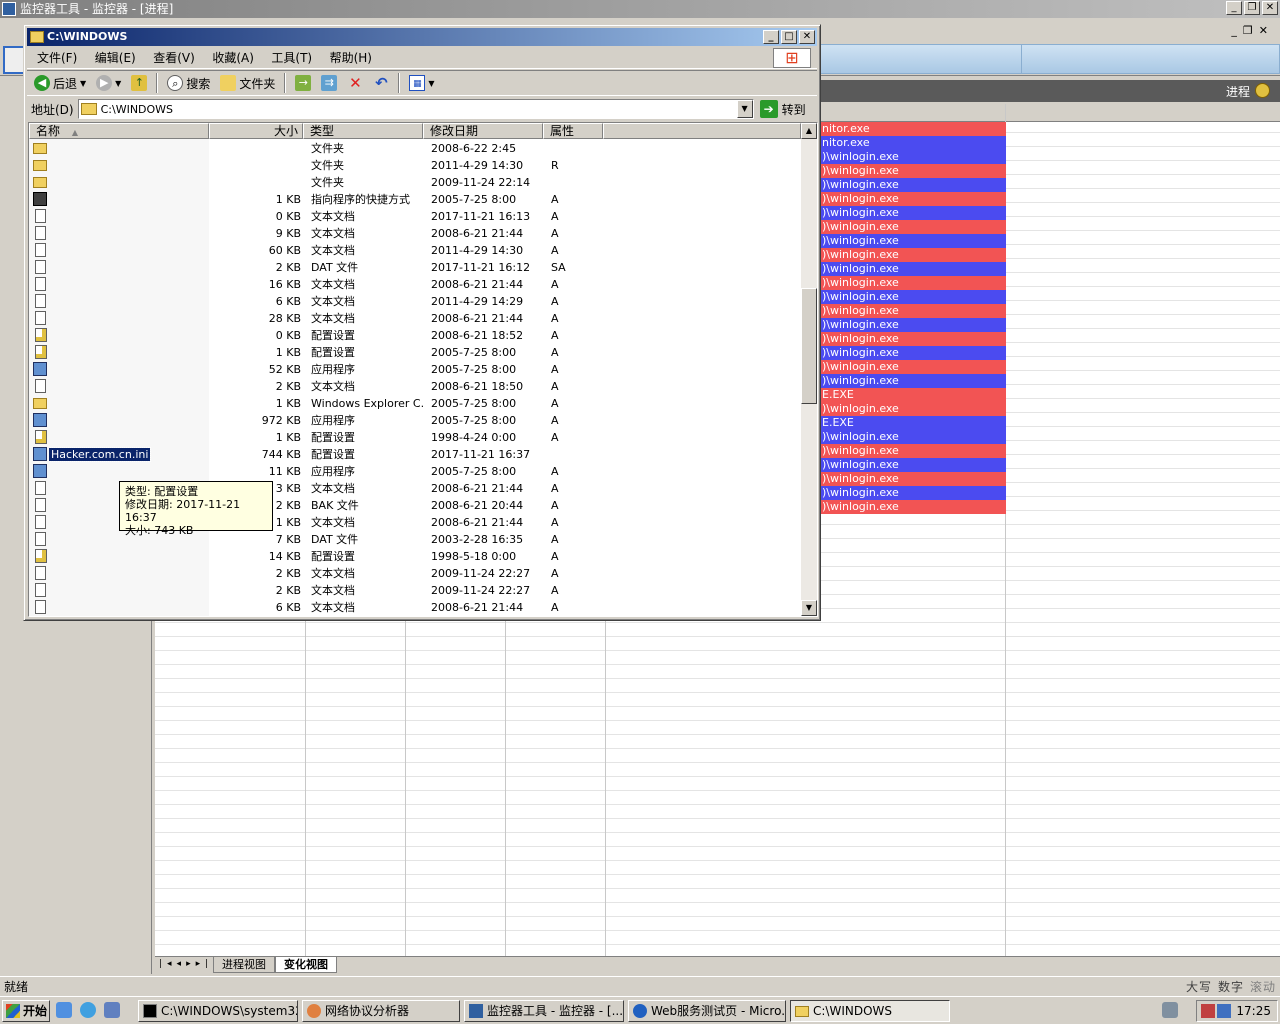  What do you see at coordinates (381, 1011) in the screenshot?
I see `task-protocol-analyzer: 网络协议分析器` at bounding box center [381, 1011].